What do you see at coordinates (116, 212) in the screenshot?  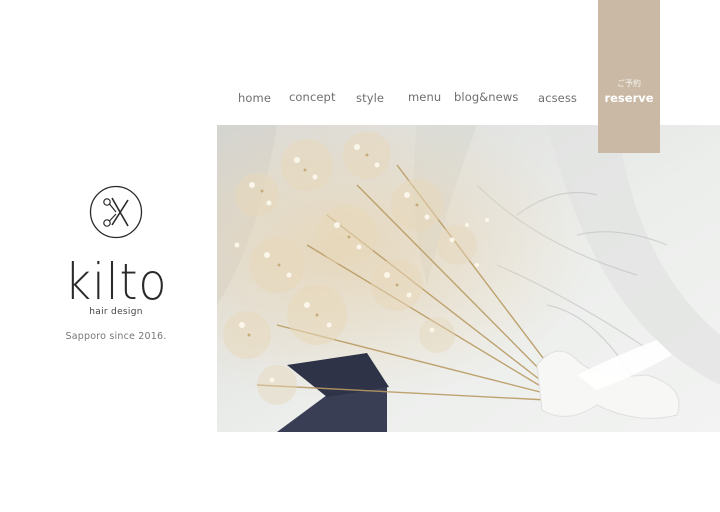 I see `scissors-circle-icon` at bounding box center [116, 212].